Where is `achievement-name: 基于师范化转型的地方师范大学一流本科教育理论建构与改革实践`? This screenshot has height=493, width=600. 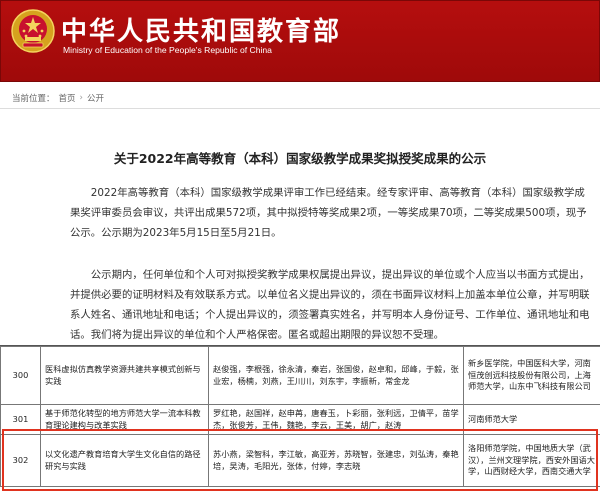 achievement-name: 基于师范化转型的地方师范大学一流本科教育理论建构与改革实践 is located at coordinates (124, 419).